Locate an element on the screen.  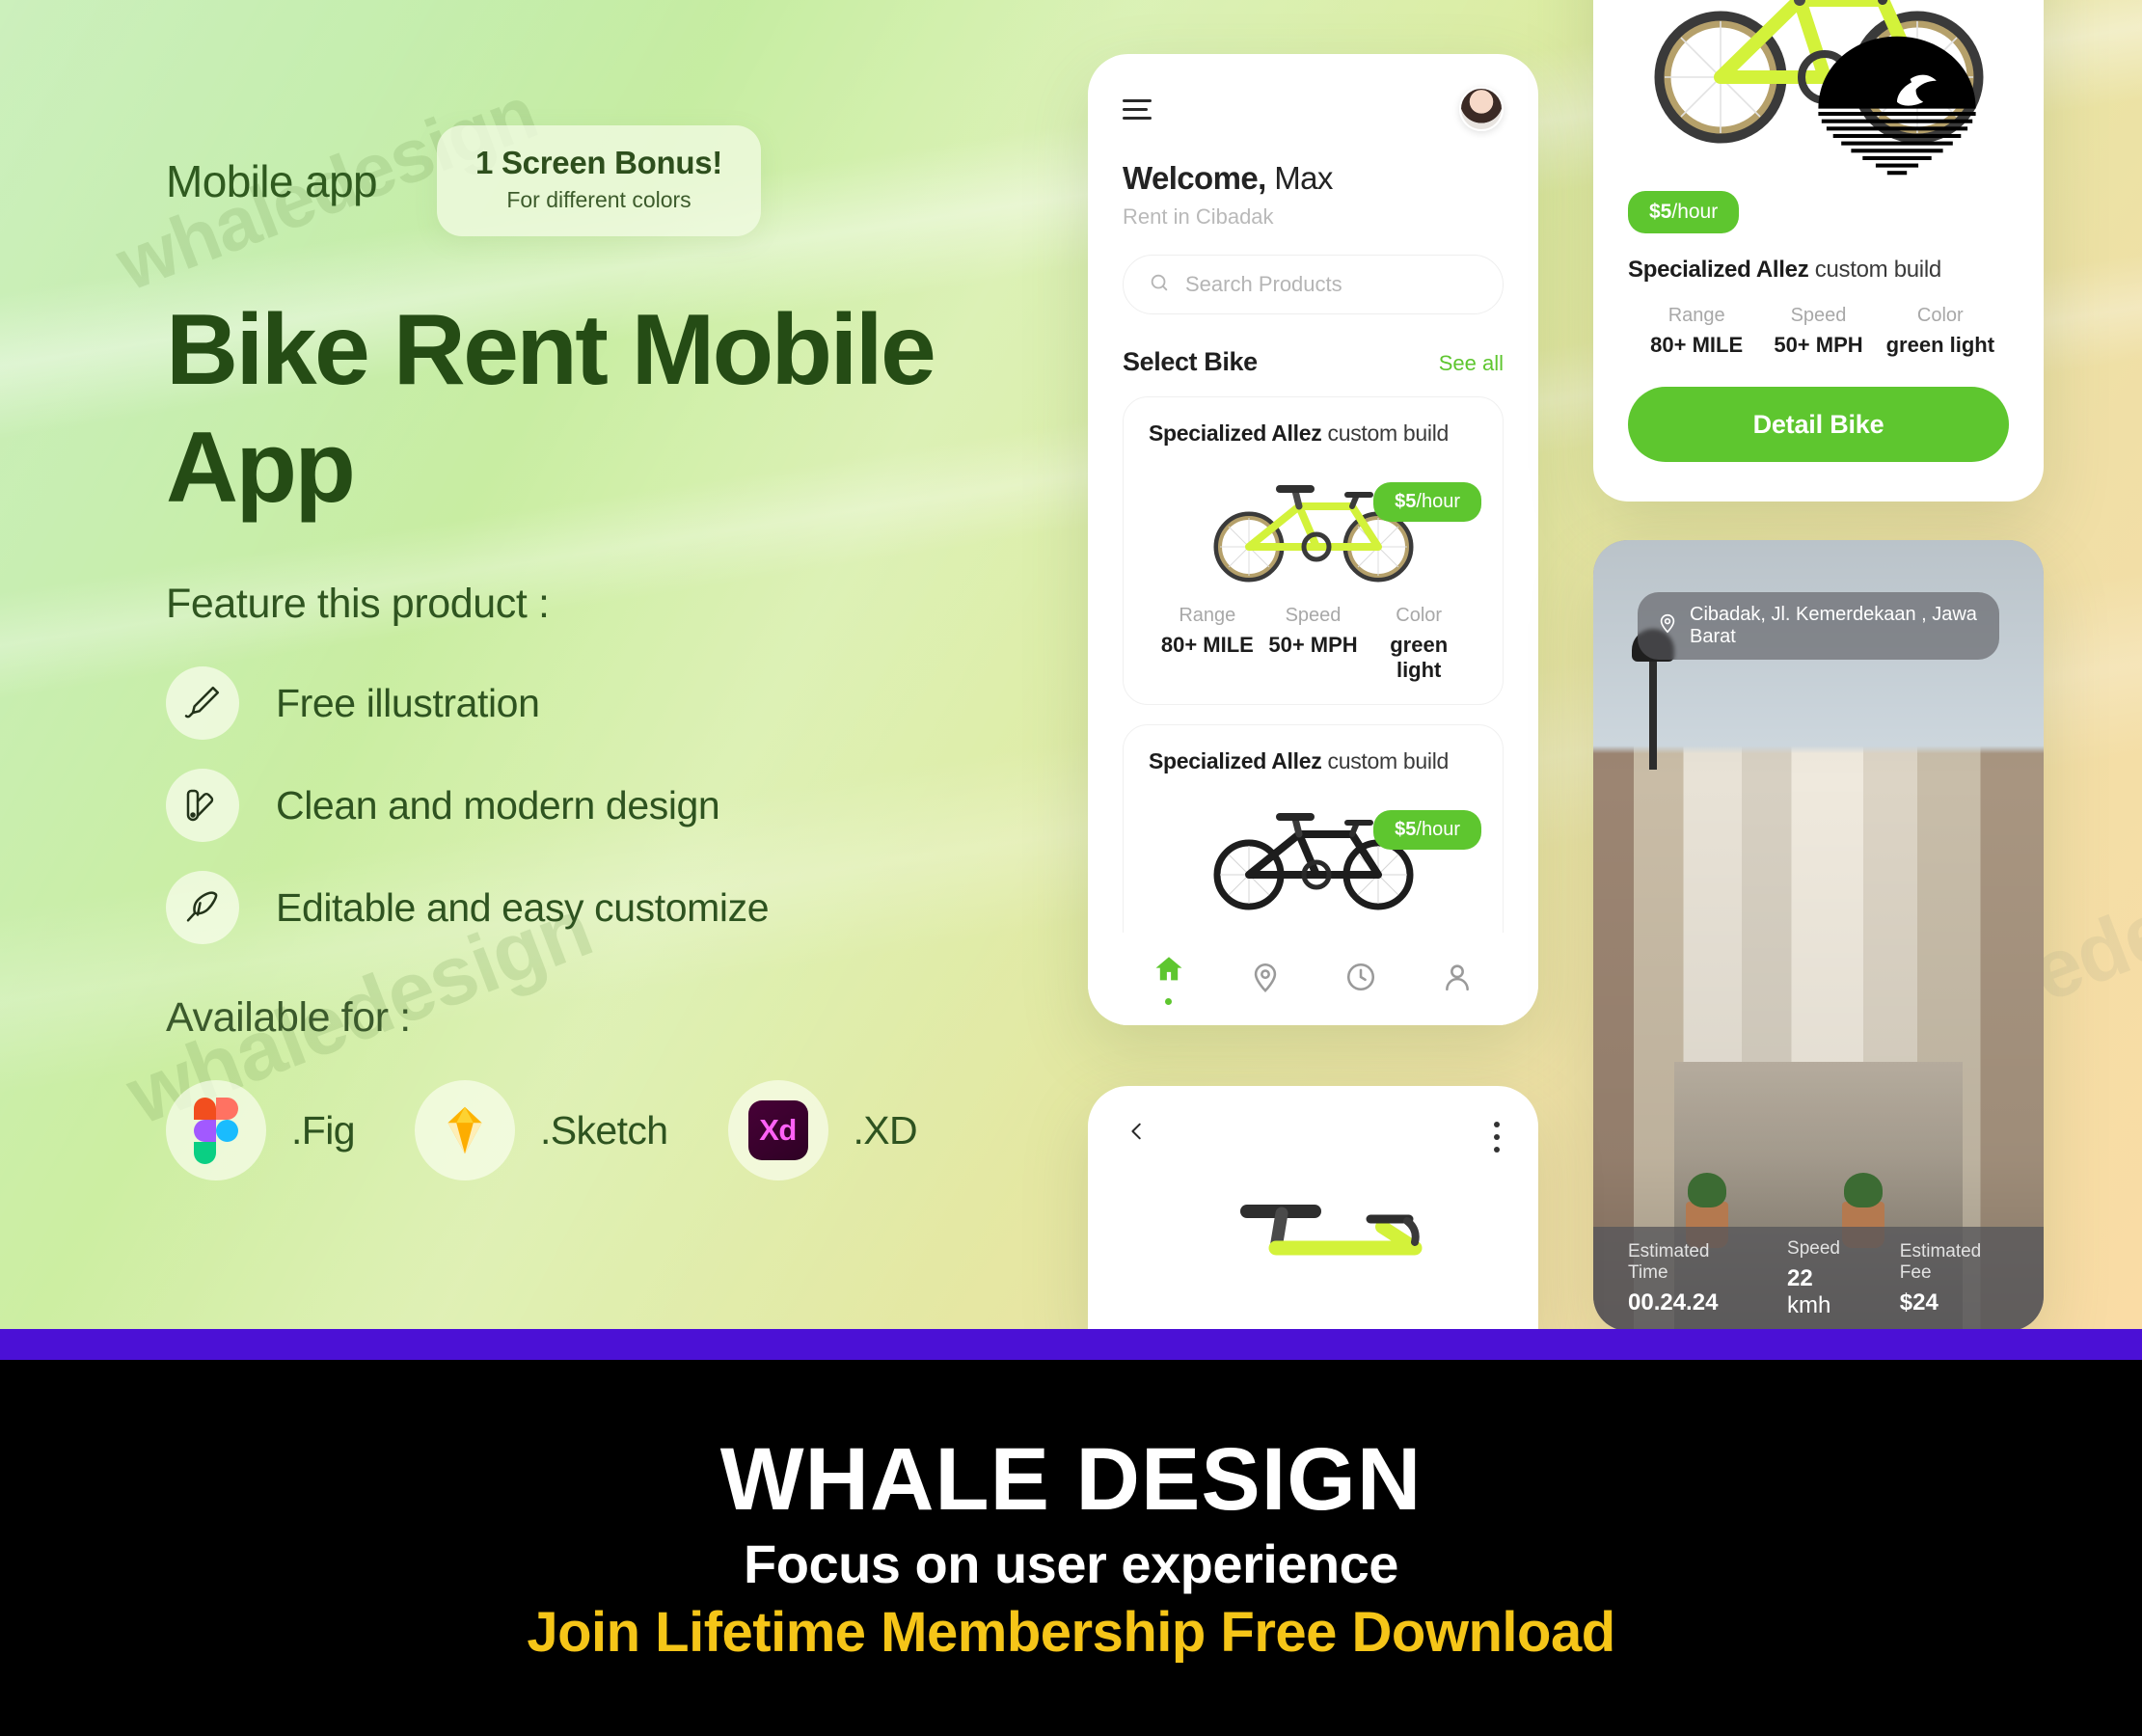
available-heading: Available for : is located at coordinates (289, 1018).